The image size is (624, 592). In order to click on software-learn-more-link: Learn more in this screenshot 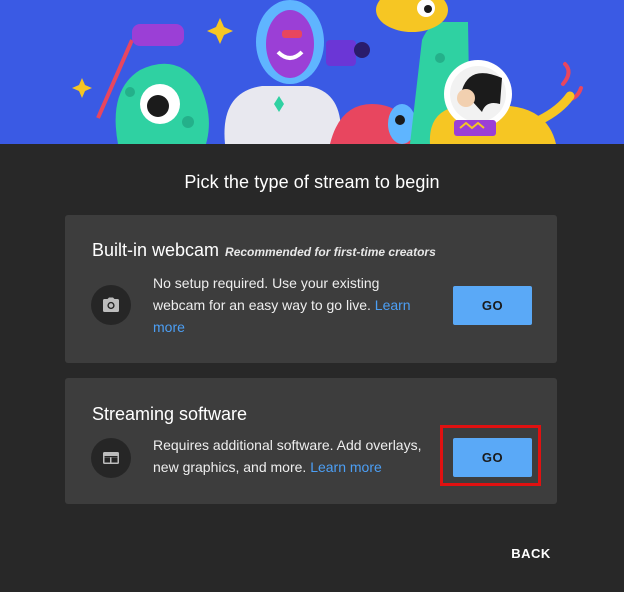, I will do `click(346, 467)`.